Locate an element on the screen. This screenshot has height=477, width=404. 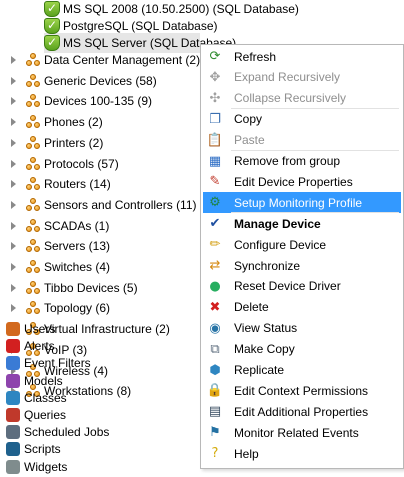
menu-item-monitor-related-events: ⚑ Monitor Related Events is located at coordinates (302, 432).